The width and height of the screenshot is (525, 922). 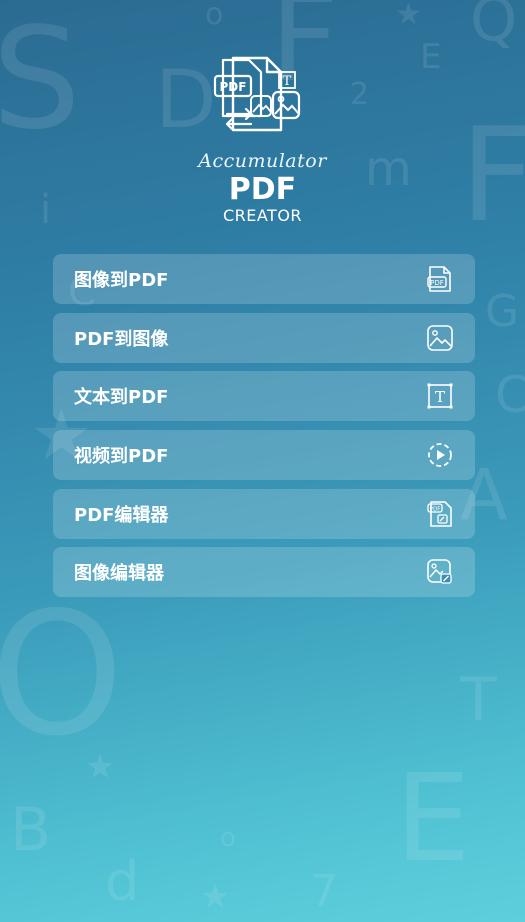 I want to click on menu-item-pdf-editor: PDF编辑器 PDF, so click(x=264, y=513).